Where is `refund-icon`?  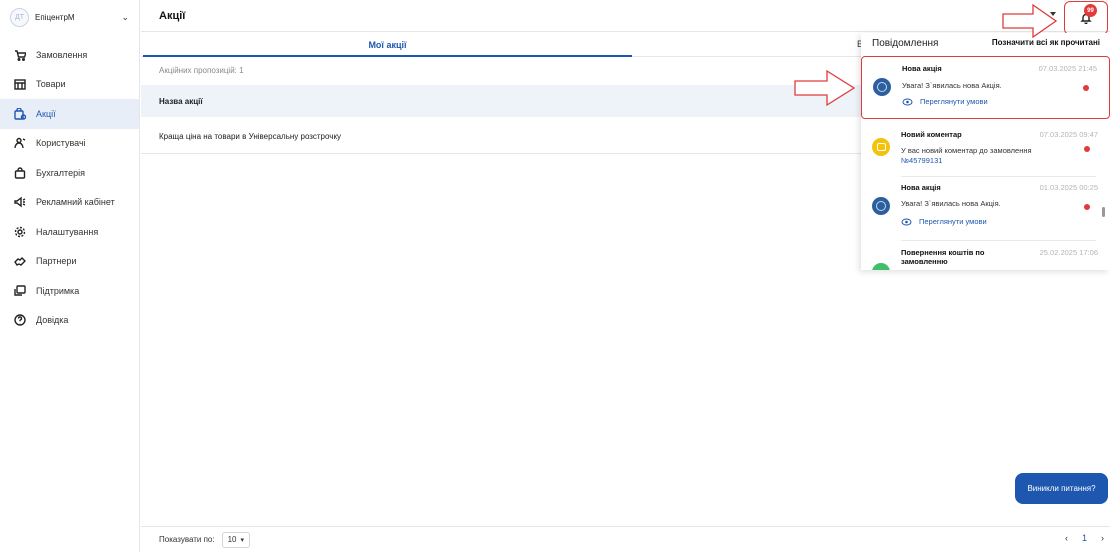
refund-icon is located at coordinates (881, 266).